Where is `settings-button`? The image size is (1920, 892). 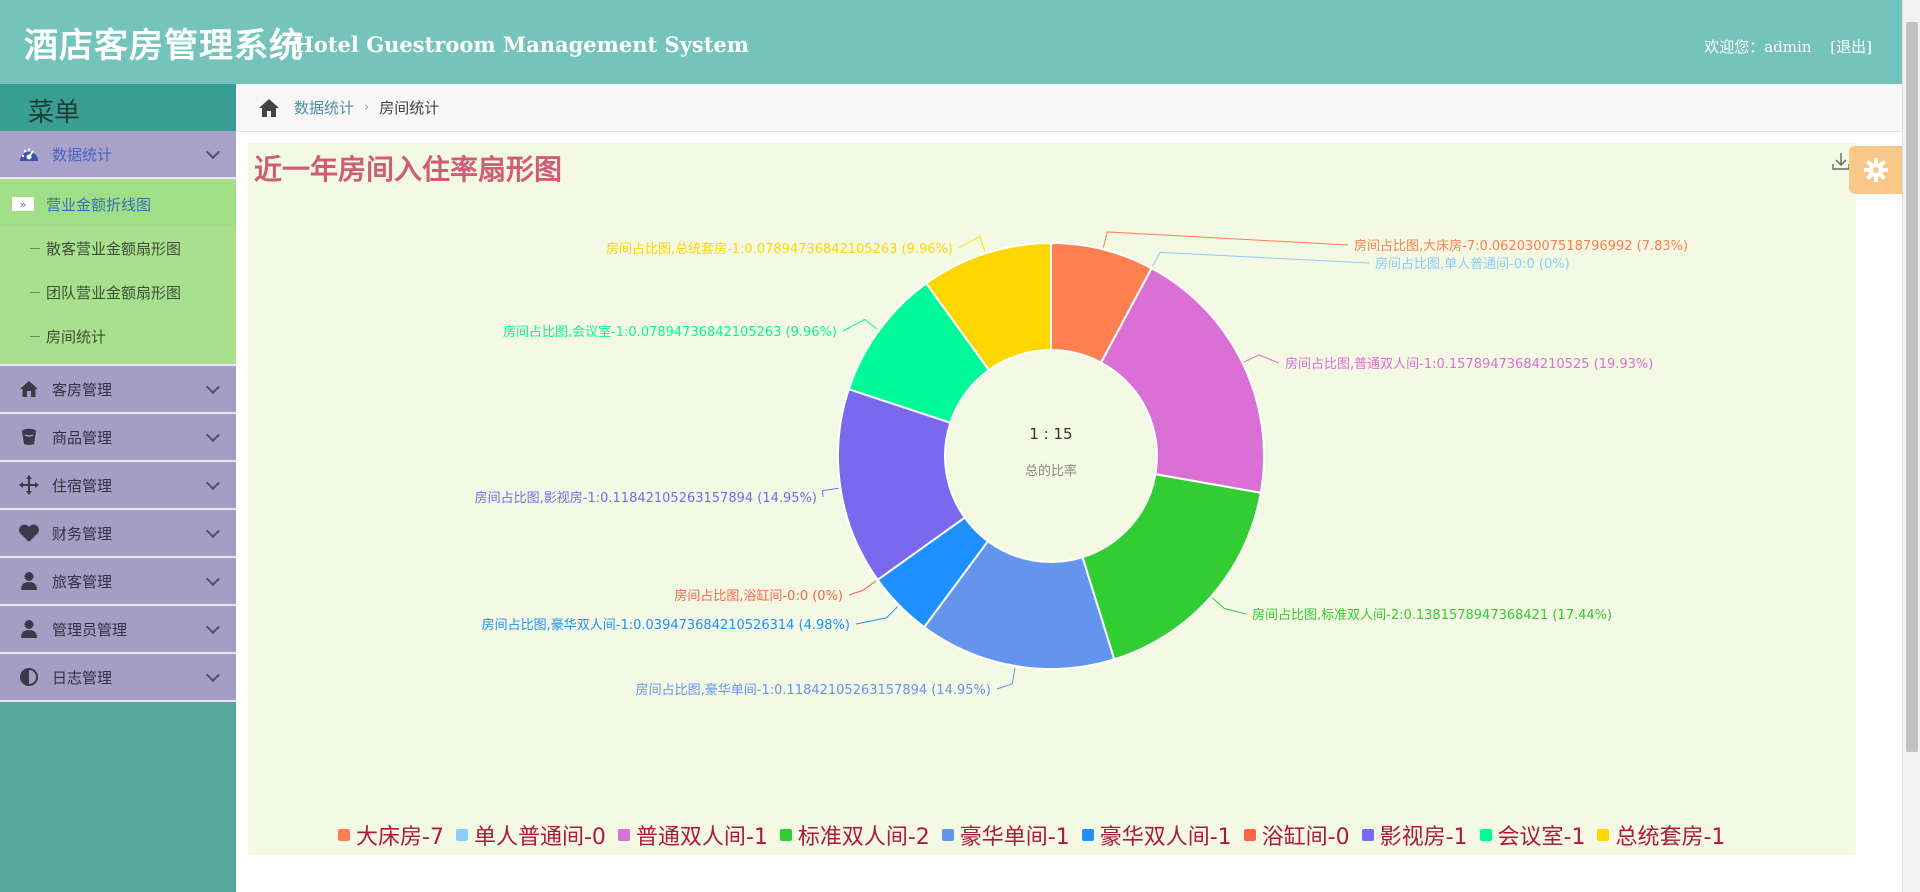 settings-button is located at coordinates (1875, 170).